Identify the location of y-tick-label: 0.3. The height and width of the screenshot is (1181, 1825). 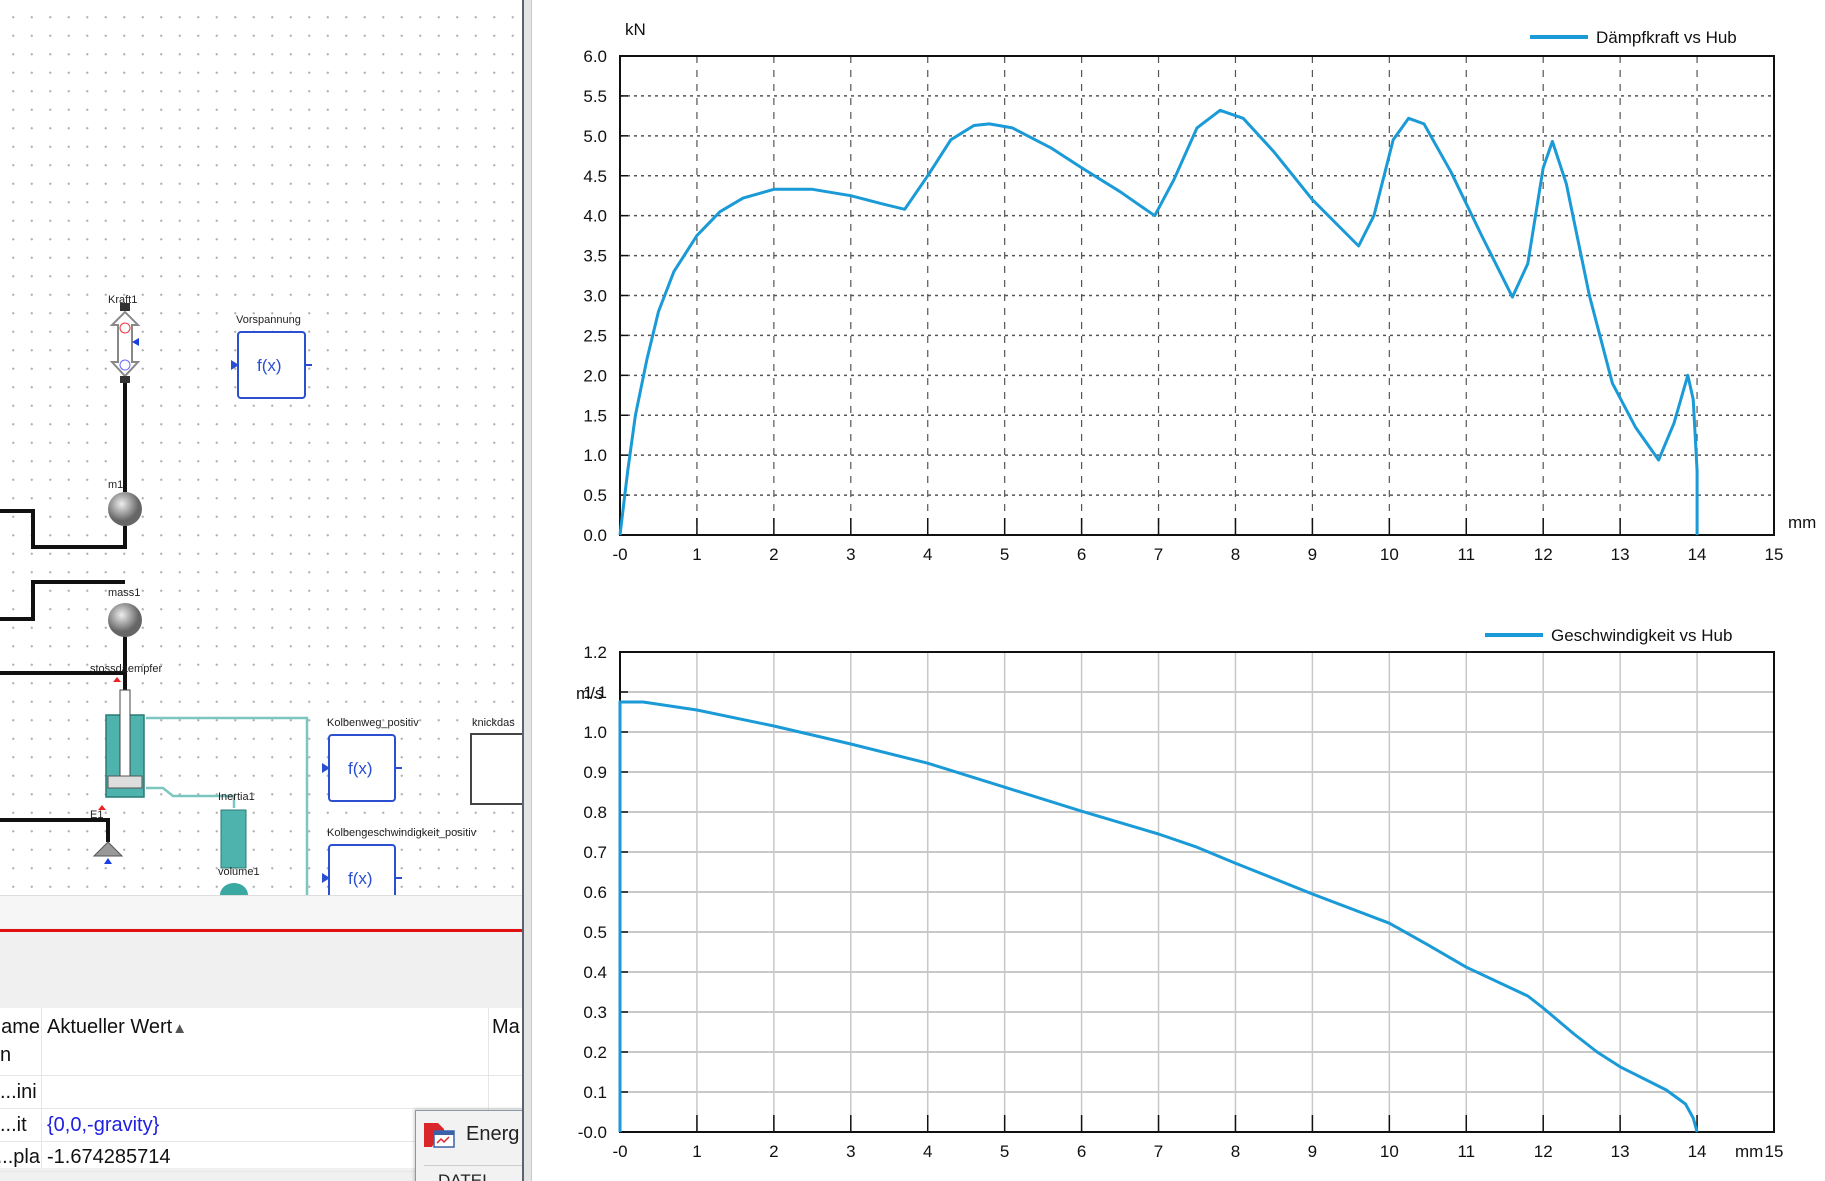
(595, 1012).